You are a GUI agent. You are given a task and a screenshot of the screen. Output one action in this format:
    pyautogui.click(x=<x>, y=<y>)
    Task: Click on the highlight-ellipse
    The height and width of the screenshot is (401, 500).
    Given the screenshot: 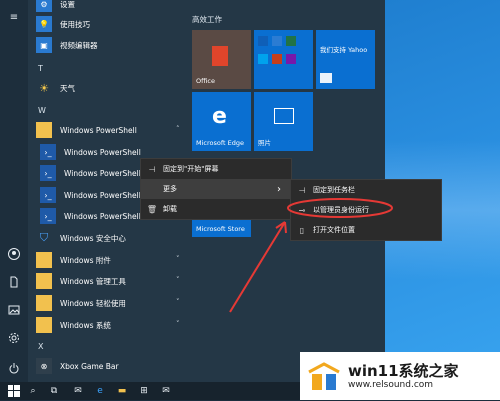 What is the action you would take?
    pyautogui.click(x=340, y=208)
    